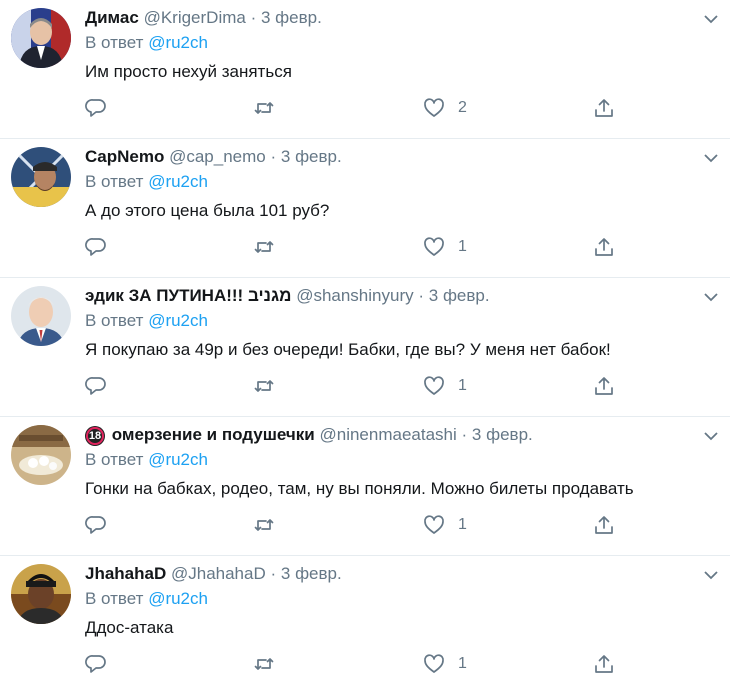 The width and height of the screenshot is (730, 695). Describe the element at coordinates (213, 434) in the screenshot. I see `author-name: омерзение и подушечки` at that location.